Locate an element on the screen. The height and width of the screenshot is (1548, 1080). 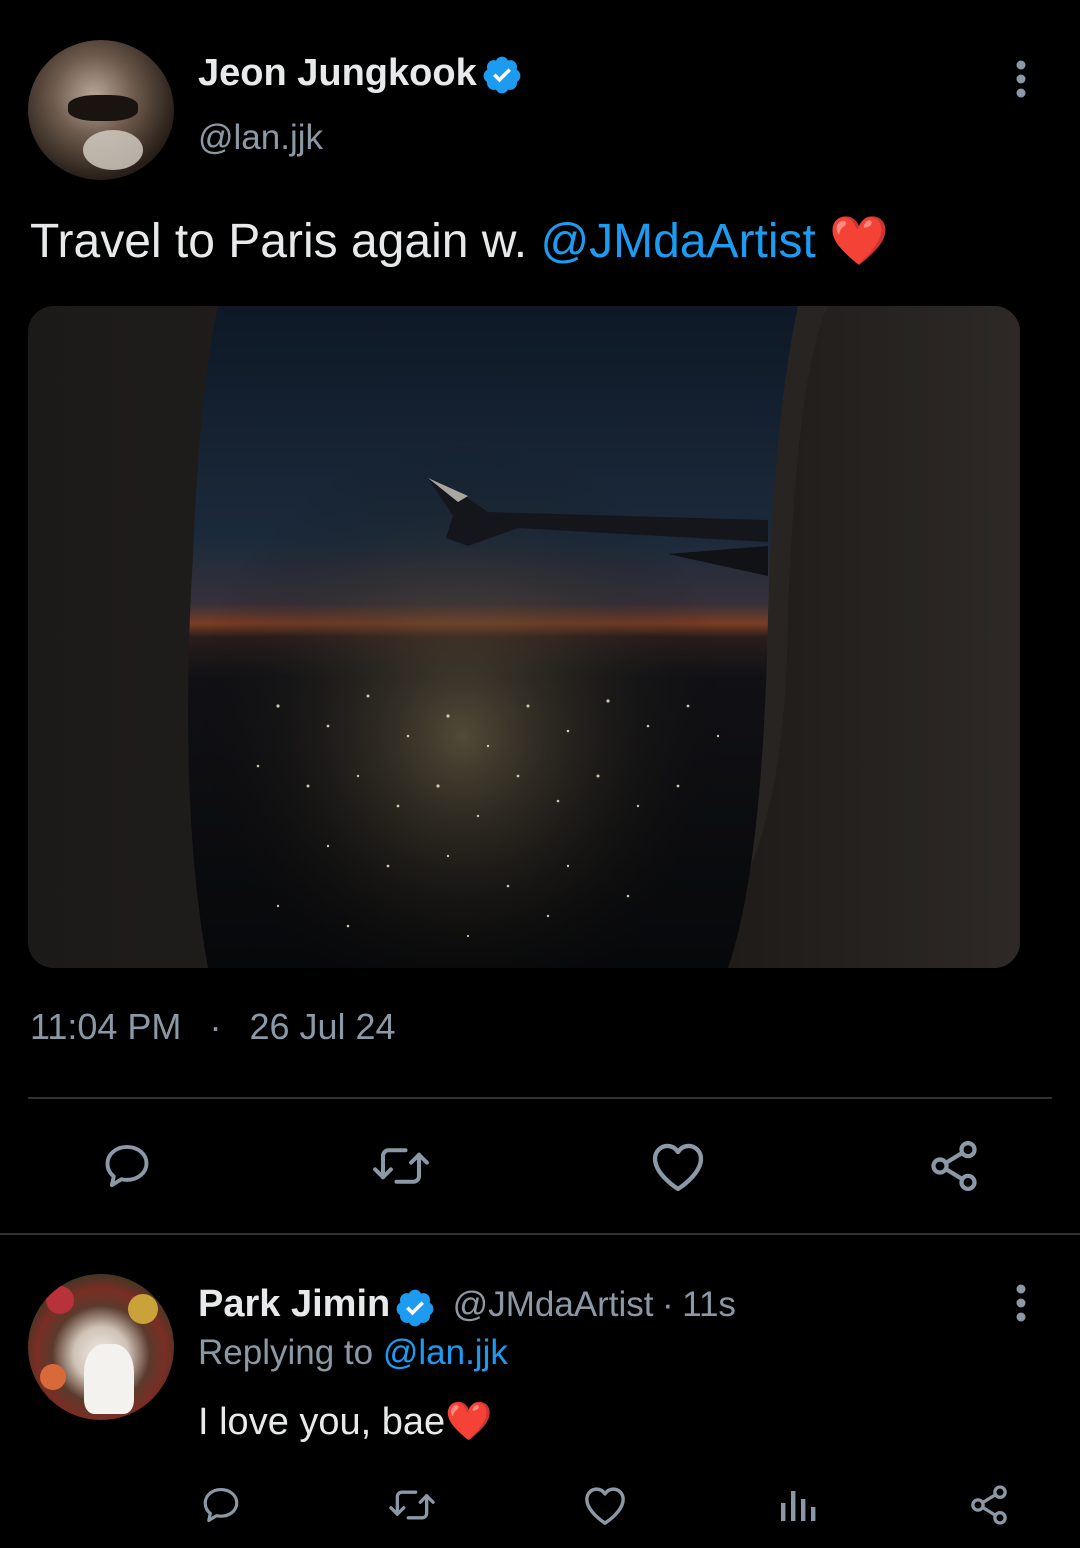
reply-author-name: Park Jimin is located at coordinates (294, 1304).